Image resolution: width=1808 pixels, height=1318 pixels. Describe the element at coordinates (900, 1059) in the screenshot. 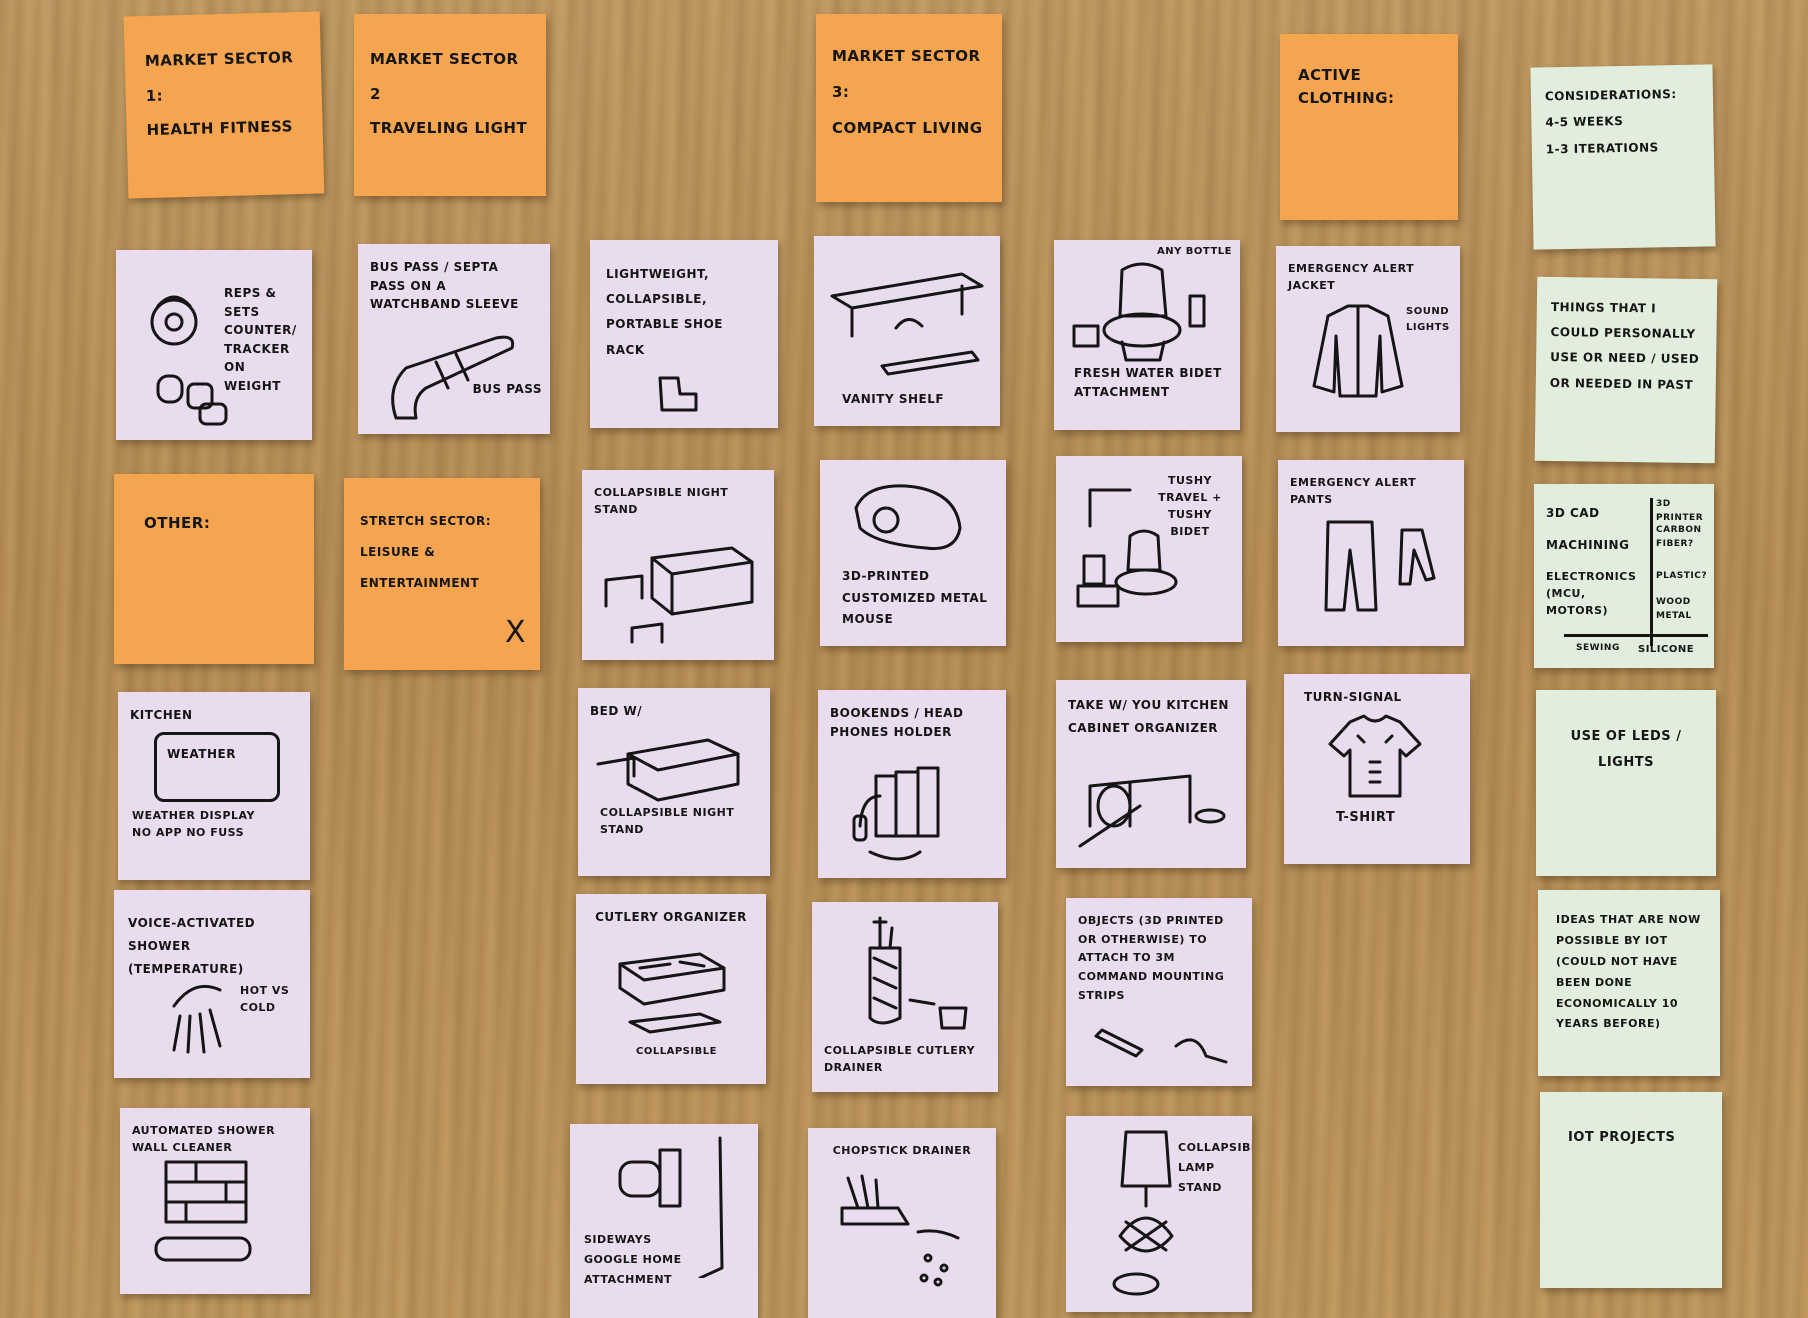

I see `note-text: COLLAPSIBLE CUTLERY DRAINER` at that location.